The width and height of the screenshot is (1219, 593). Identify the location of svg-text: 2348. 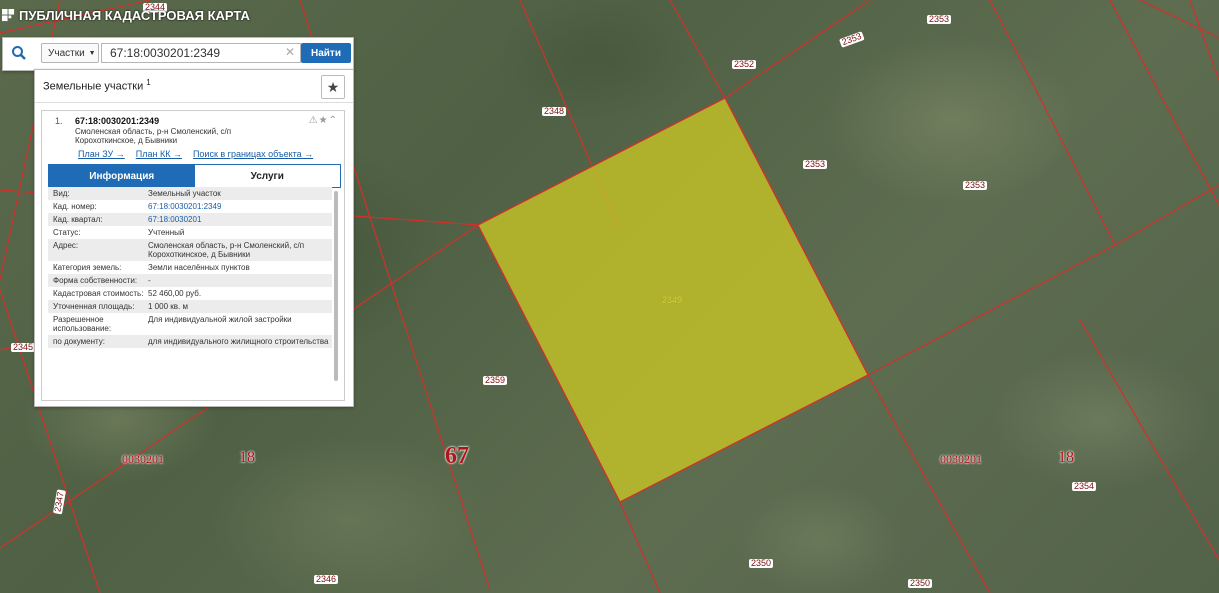
(554, 111).